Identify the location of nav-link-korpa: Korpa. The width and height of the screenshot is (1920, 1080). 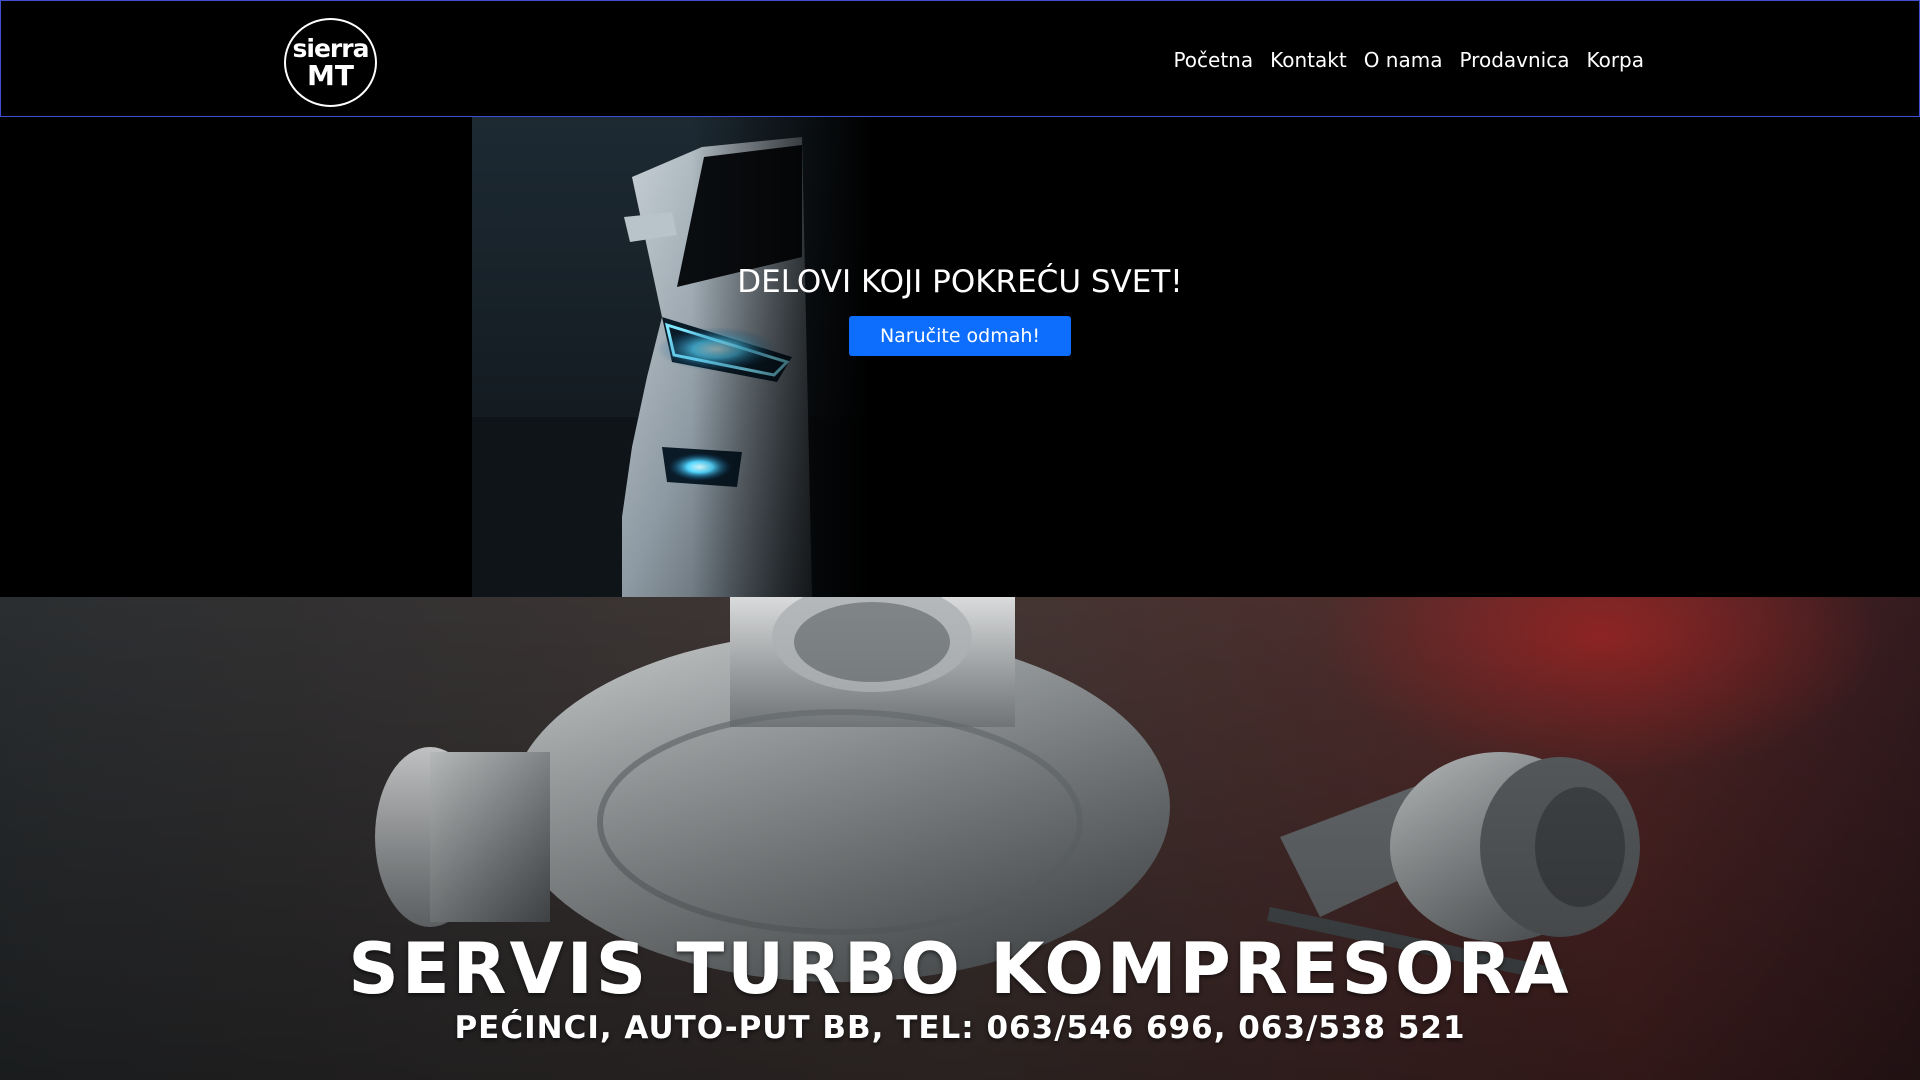
(1615, 60).